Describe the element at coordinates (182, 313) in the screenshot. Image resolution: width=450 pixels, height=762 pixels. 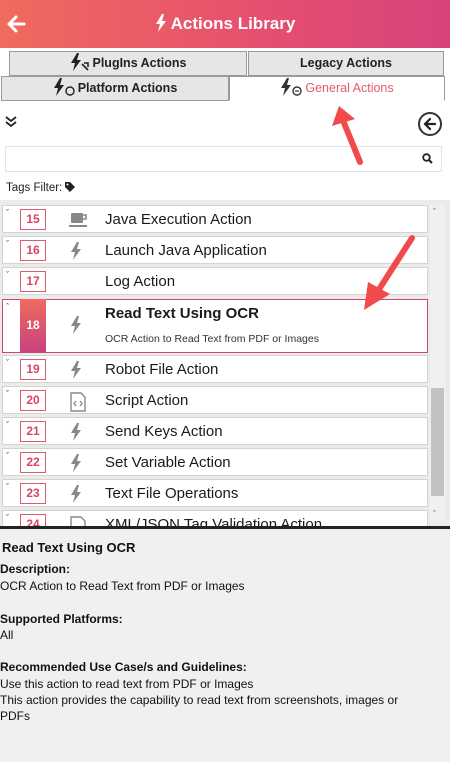
I see `action-label: Read Text Using OCR` at that location.